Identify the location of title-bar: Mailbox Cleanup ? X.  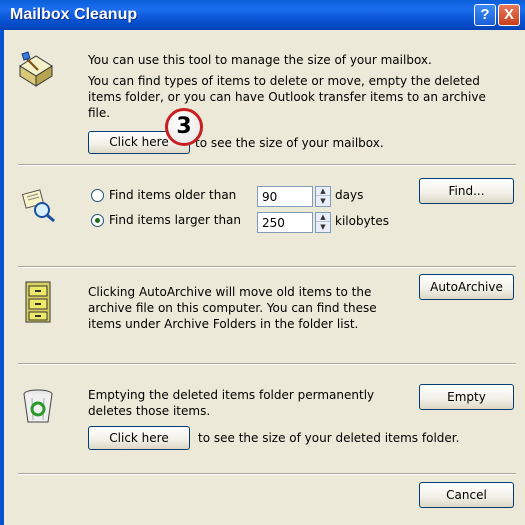
(262, 15).